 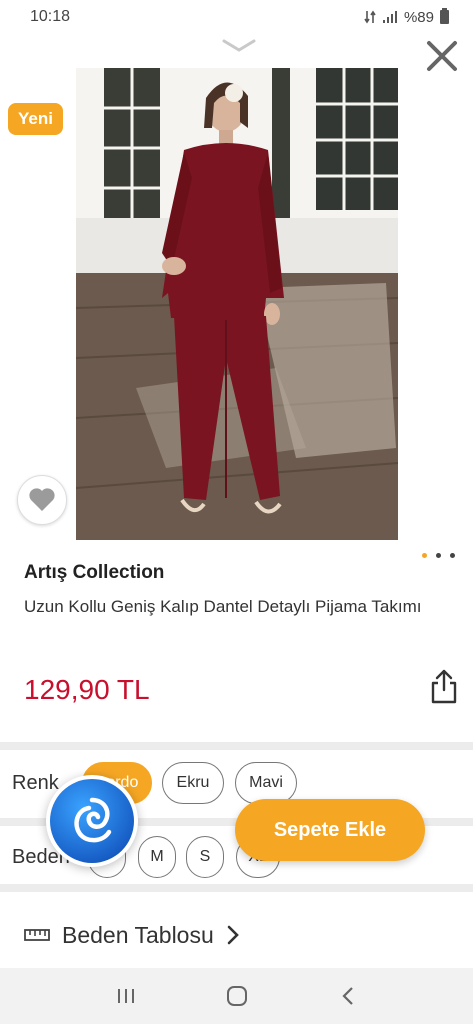 What do you see at coordinates (444, 16) in the screenshot?
I see `battery-icon` at bounding box center [444, 16].